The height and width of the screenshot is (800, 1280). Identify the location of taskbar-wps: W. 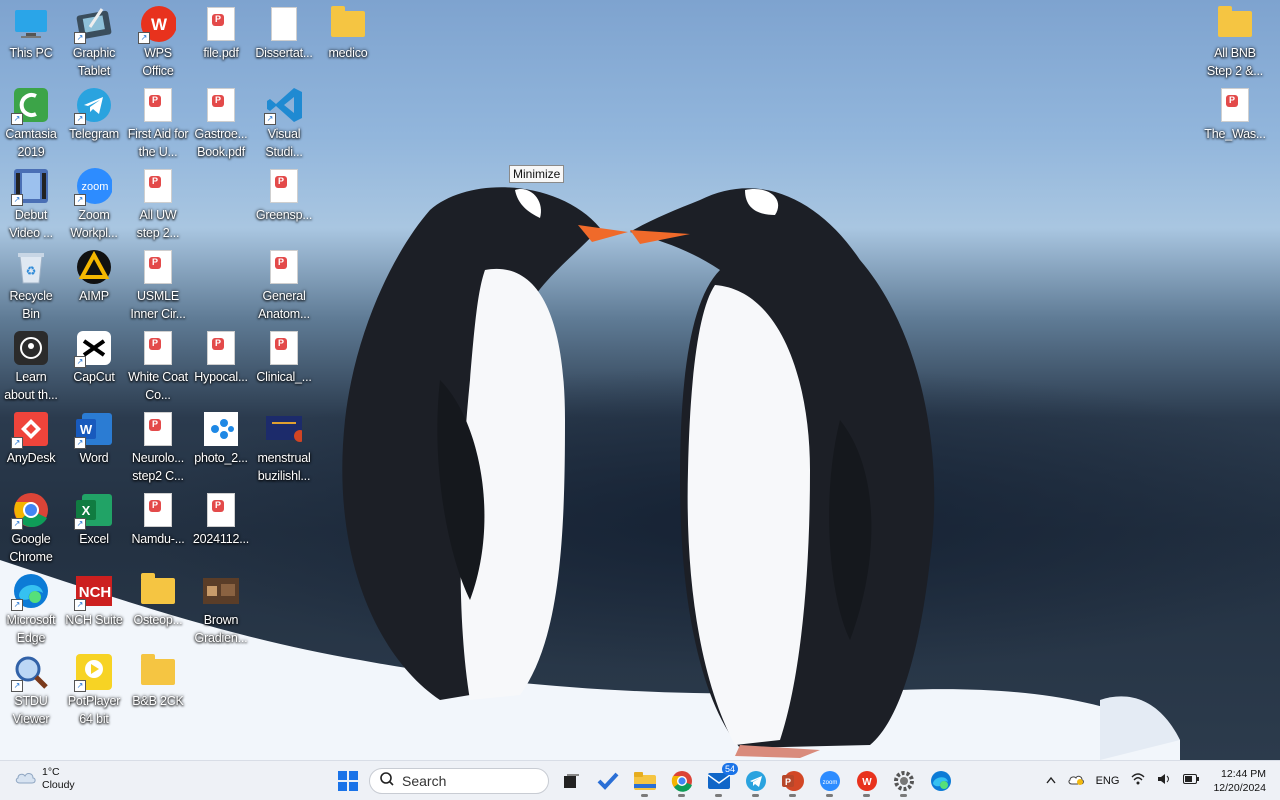
(866, 781).